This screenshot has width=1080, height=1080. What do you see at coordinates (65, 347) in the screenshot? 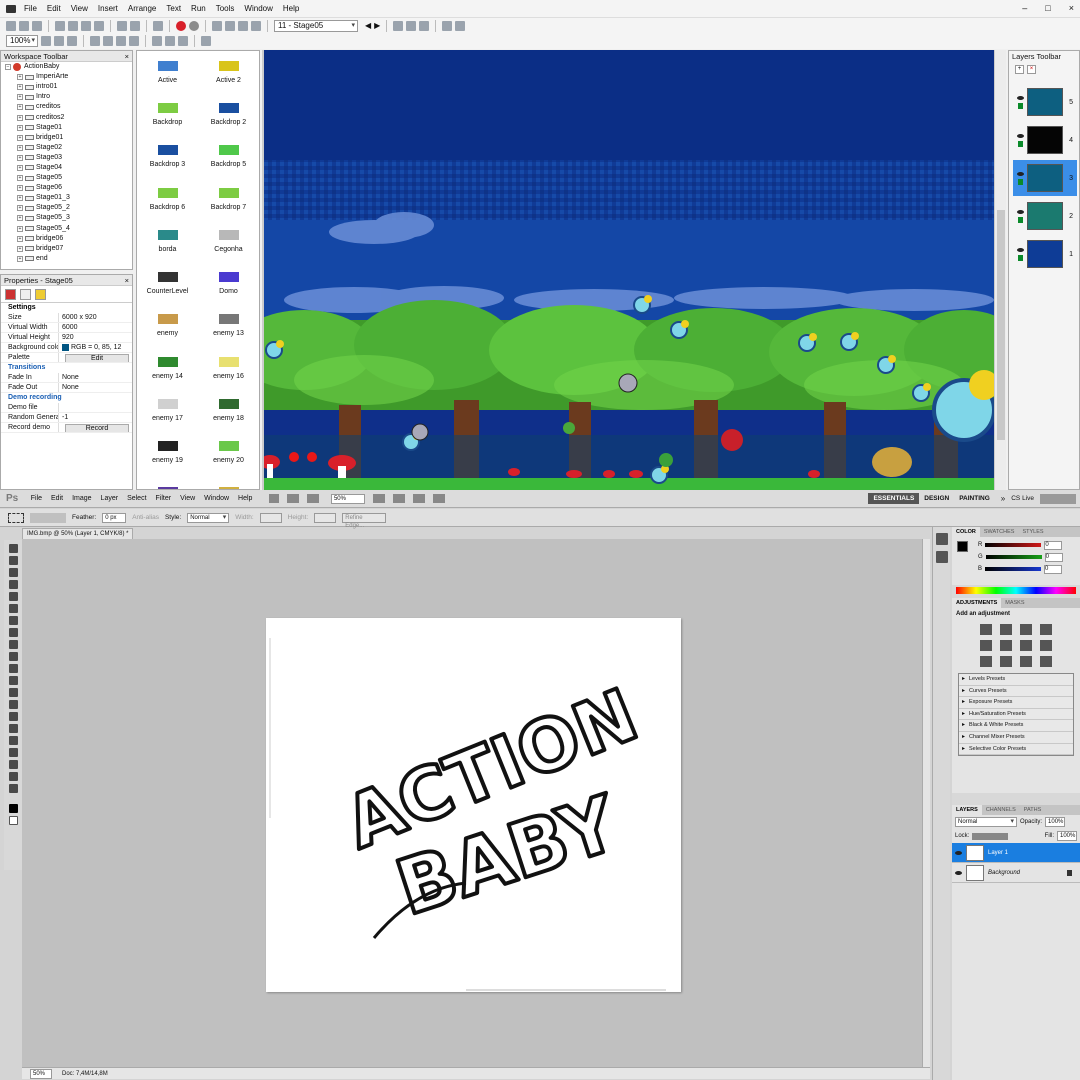
I see `color-swatch` at bounding box center [65, 347].